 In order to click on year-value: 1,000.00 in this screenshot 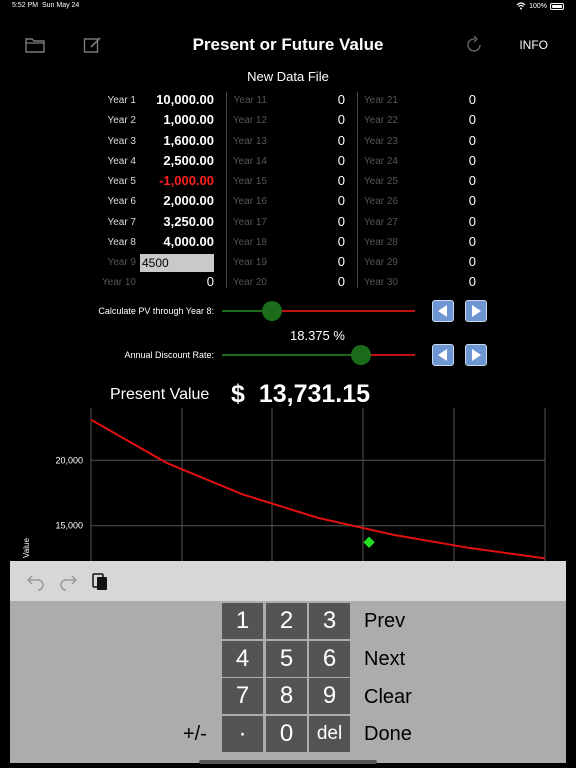, I will do `click(174, 119)`.